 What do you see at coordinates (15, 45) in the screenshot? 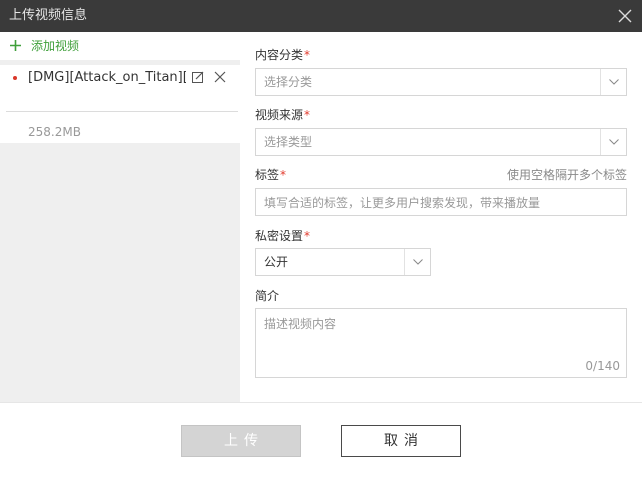
I see `plus-icon` at bounding box center [15, 45].